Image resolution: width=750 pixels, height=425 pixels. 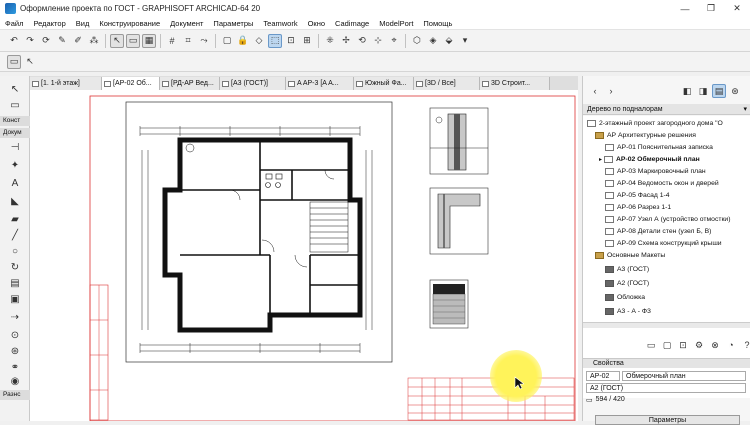 What do you see at coordinates (667, 420) in the screenshot?
I see `parameters-button: Параметры` at bounding box center [667, 420].